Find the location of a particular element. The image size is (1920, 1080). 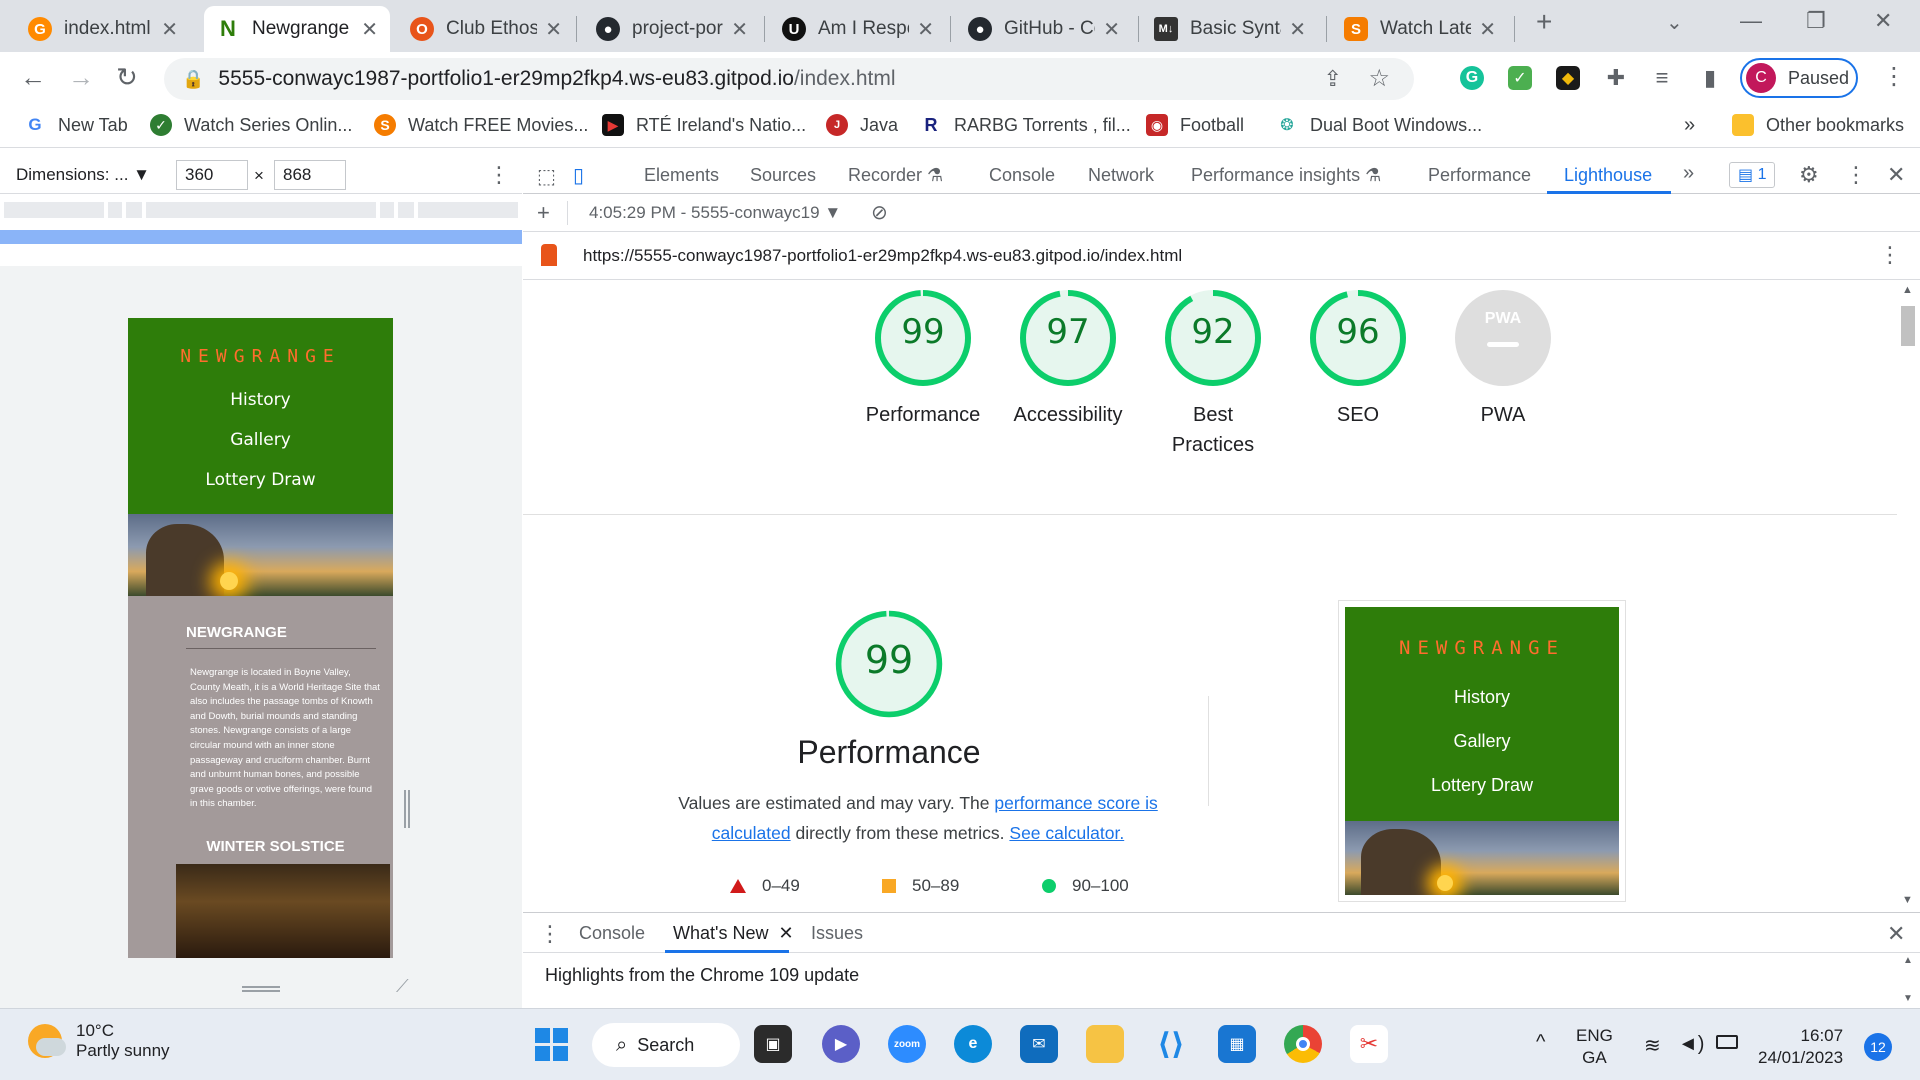

gauge-seo: 96 SEO is located at coordinates (1358, 359).